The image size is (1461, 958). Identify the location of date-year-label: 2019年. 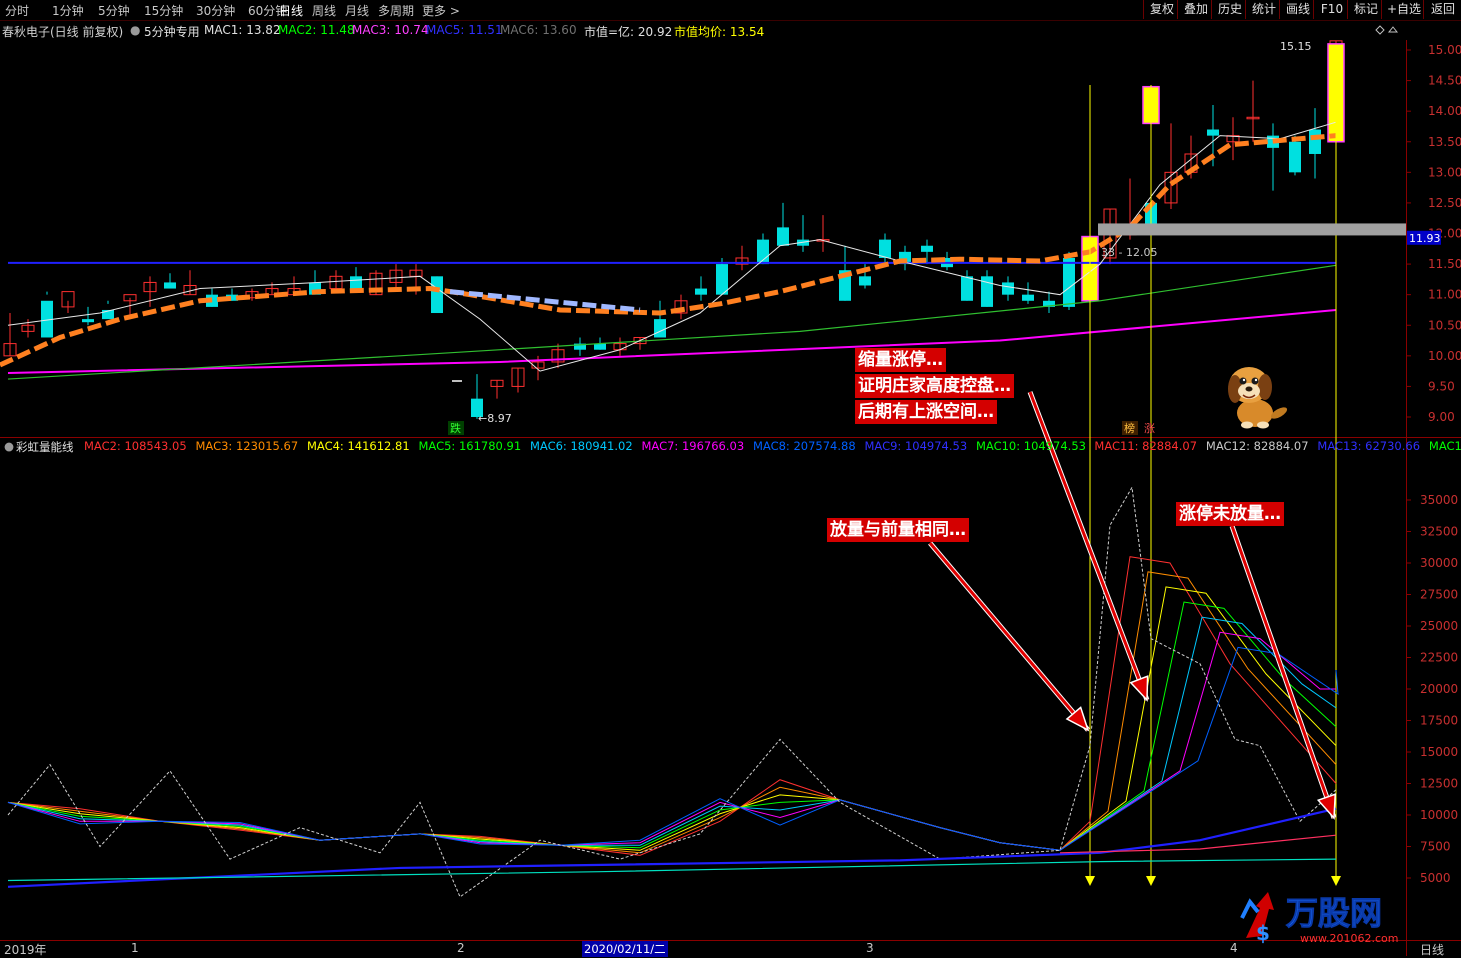
(25, 950).